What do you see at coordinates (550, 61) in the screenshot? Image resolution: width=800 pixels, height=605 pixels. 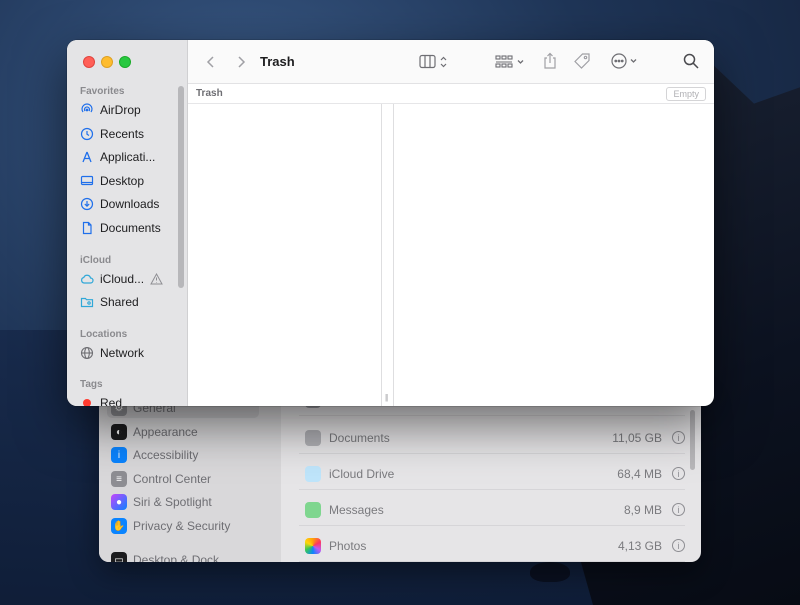 I see `share-icon` at bounding box center [550, 61].